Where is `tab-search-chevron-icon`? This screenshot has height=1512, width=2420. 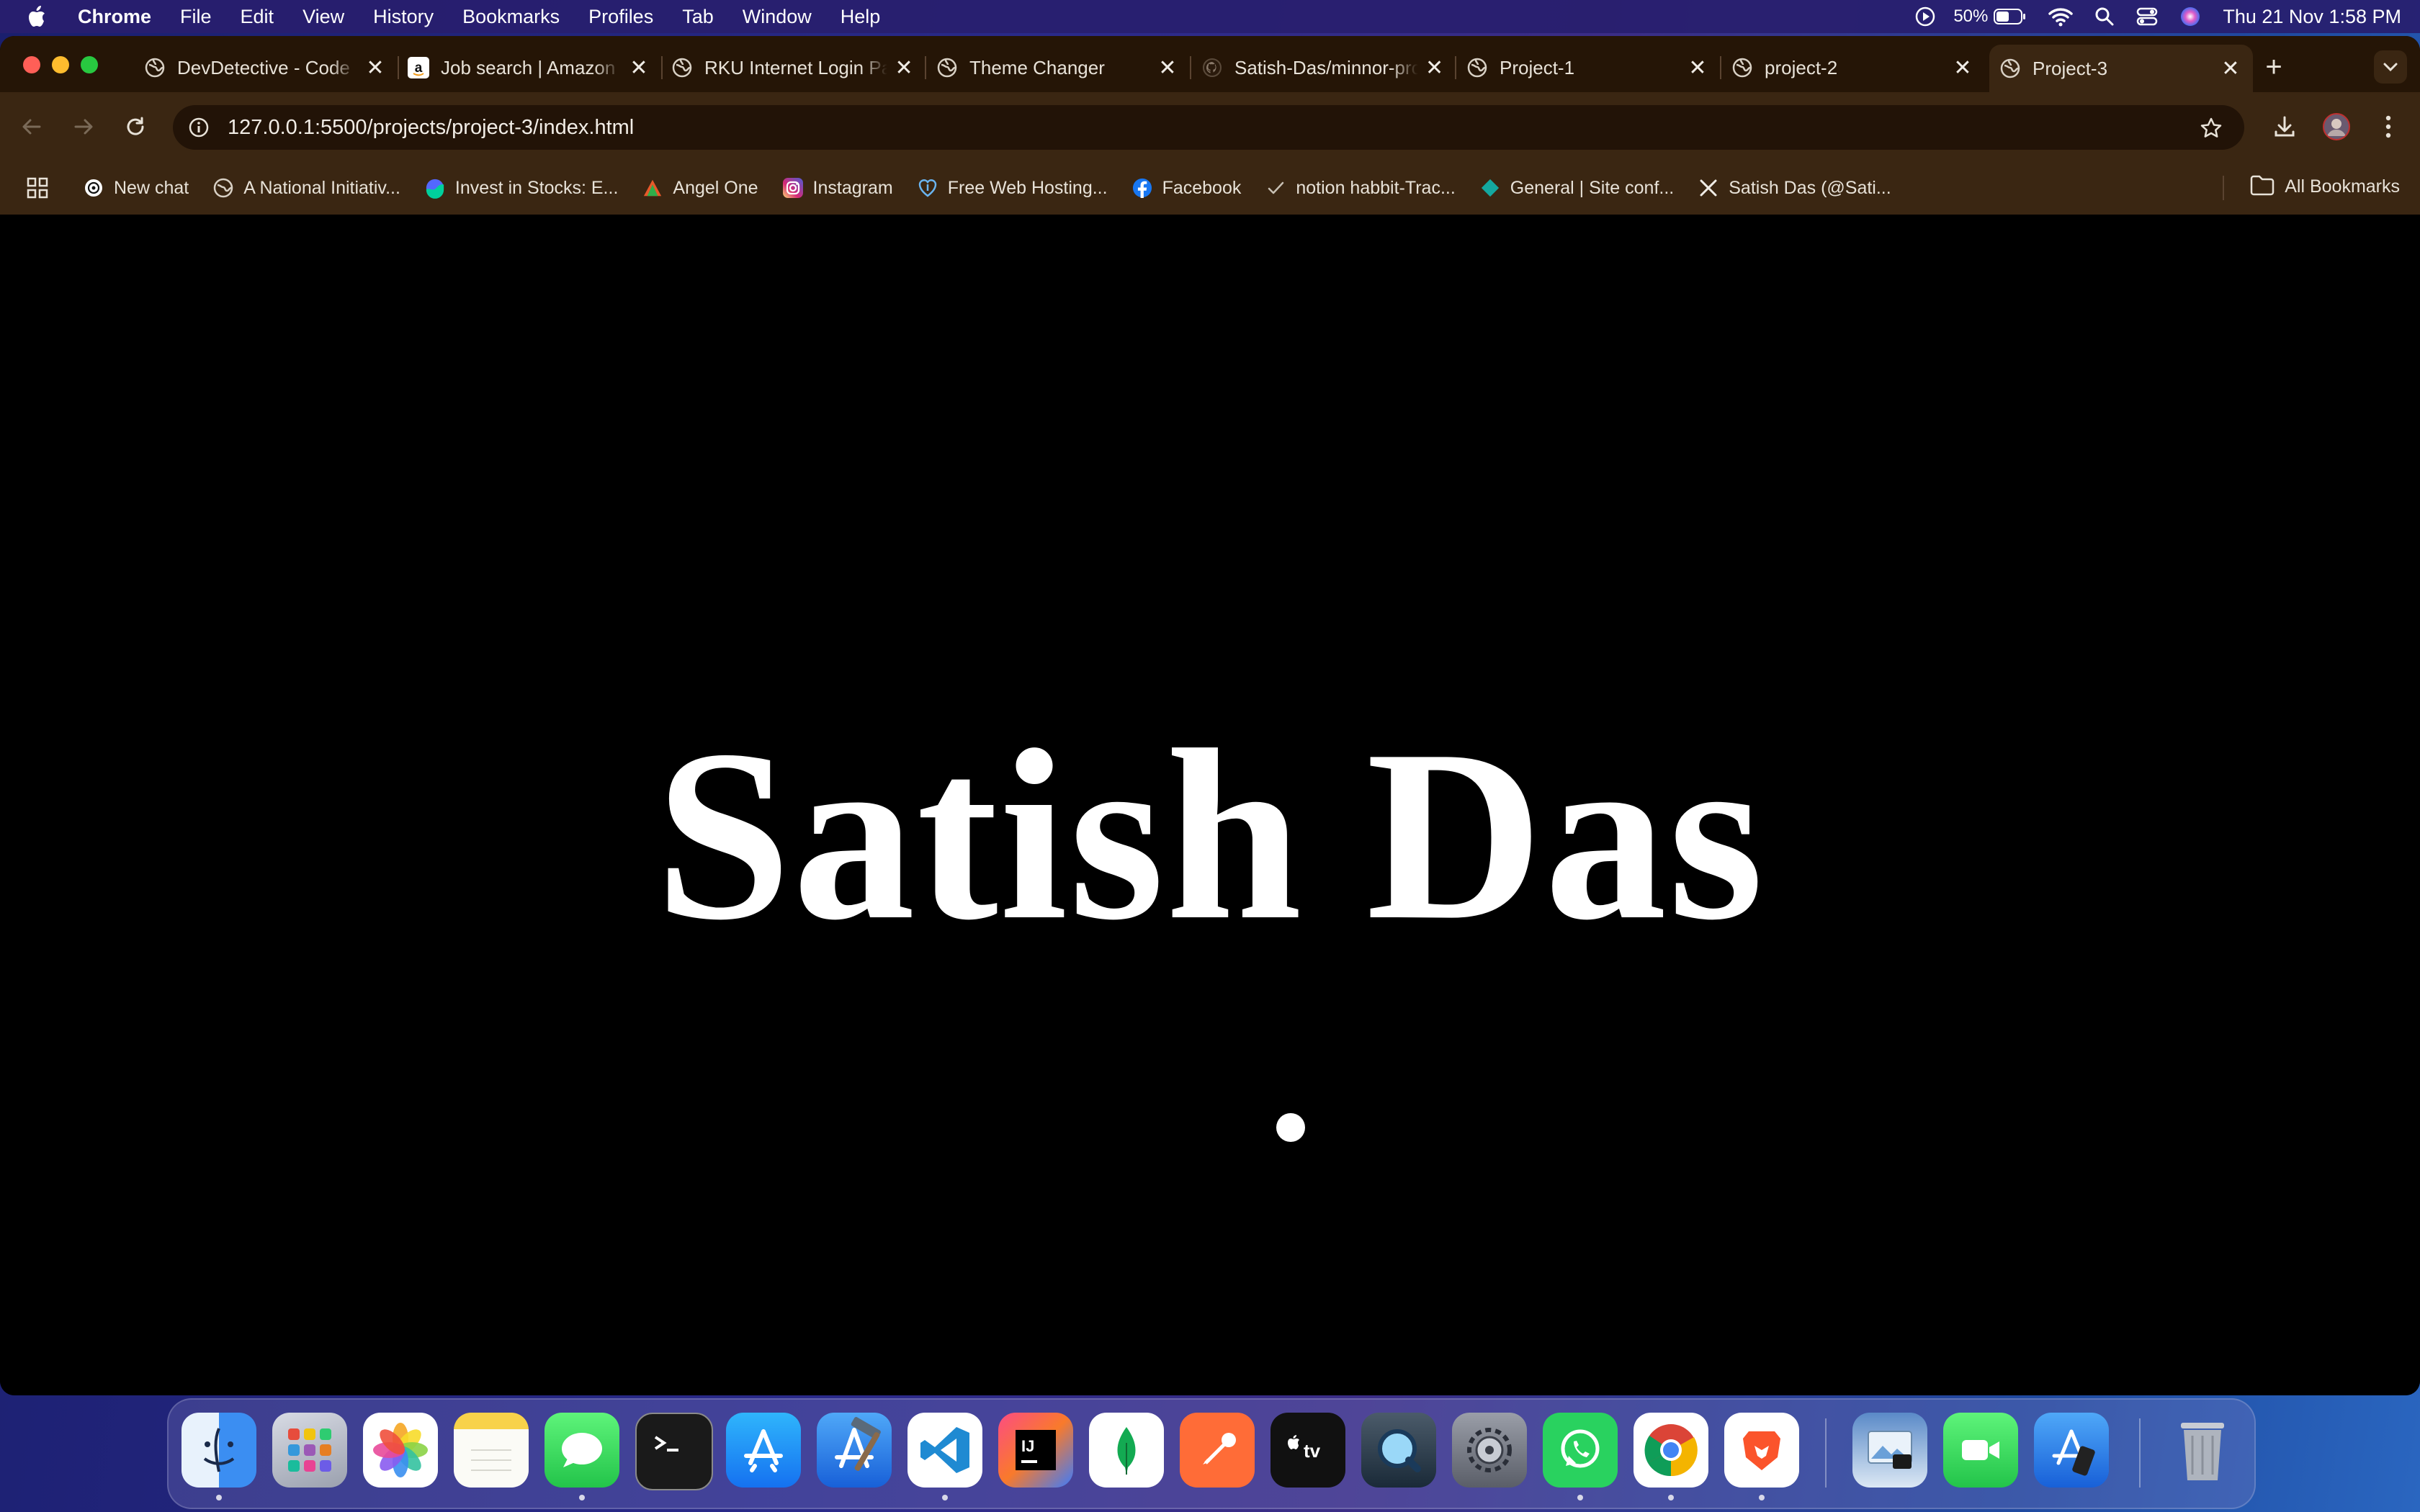
tab-search-chevron-icon is located at coordinates (2390, 67).